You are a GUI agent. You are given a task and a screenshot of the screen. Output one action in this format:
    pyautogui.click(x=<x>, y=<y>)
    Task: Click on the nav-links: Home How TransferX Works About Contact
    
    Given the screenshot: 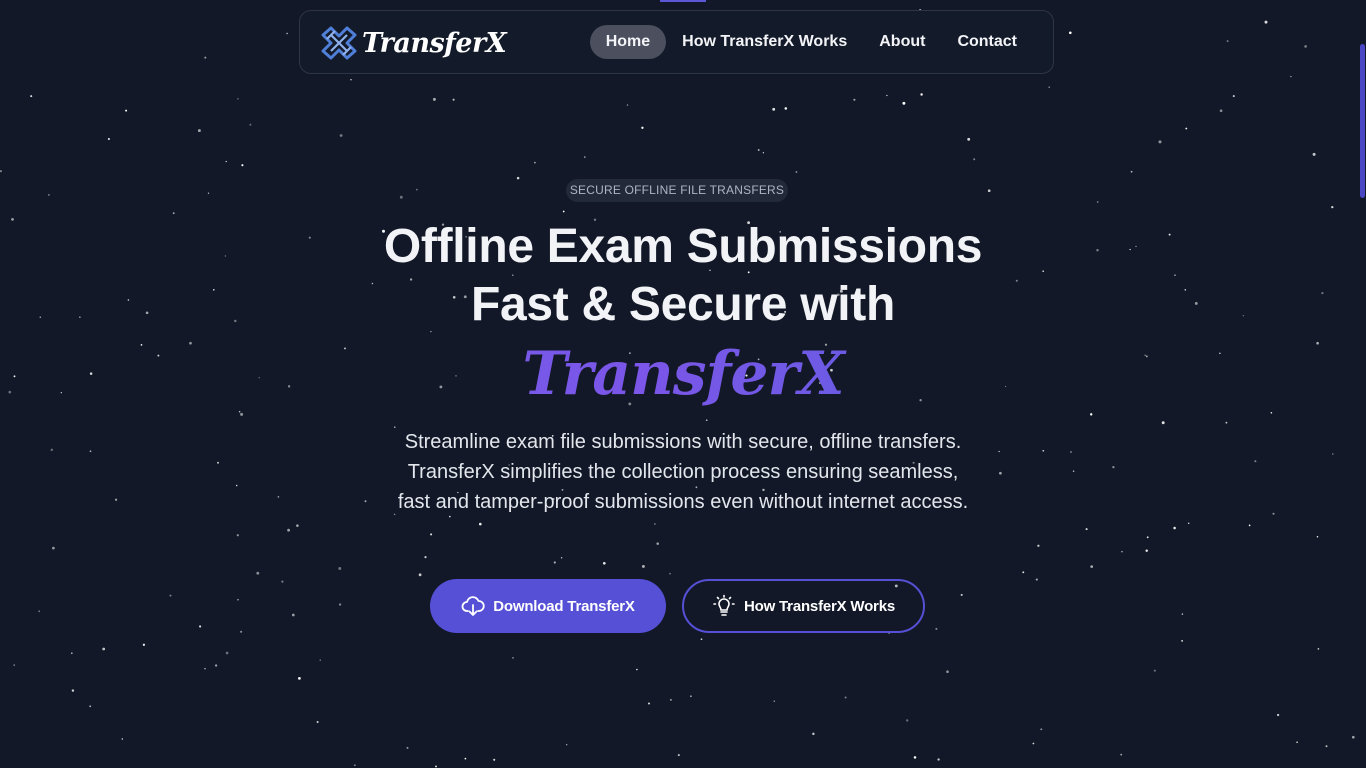 What is the action you would take?
    pyautogui.click(x=811, y=42)
    